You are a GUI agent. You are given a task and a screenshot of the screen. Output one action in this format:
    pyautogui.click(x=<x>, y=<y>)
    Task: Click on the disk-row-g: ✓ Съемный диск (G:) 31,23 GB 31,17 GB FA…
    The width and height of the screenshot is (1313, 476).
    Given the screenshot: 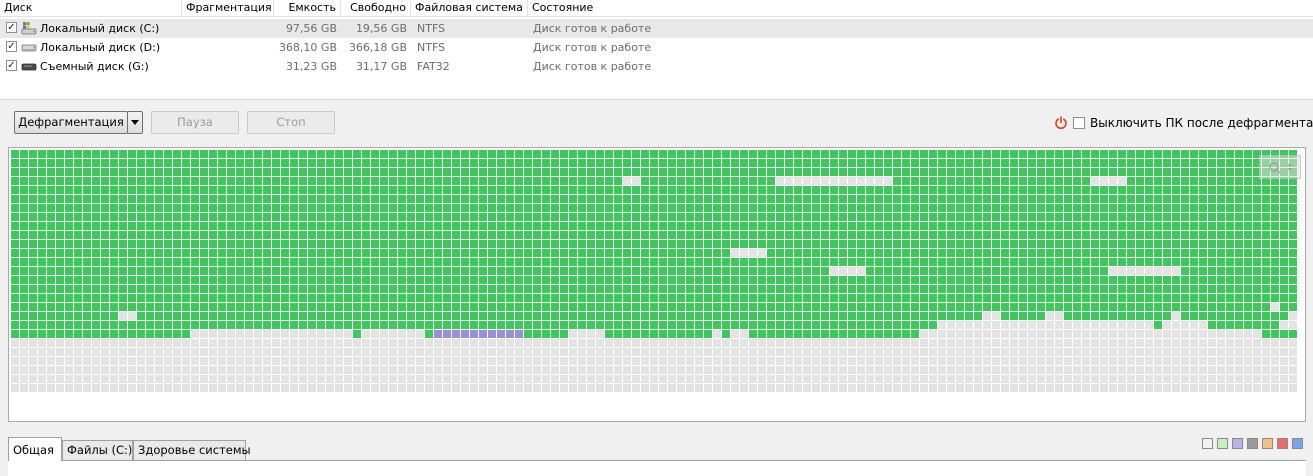 What is the action you would take?
    pyautogui.click(x=656, y=66)
    